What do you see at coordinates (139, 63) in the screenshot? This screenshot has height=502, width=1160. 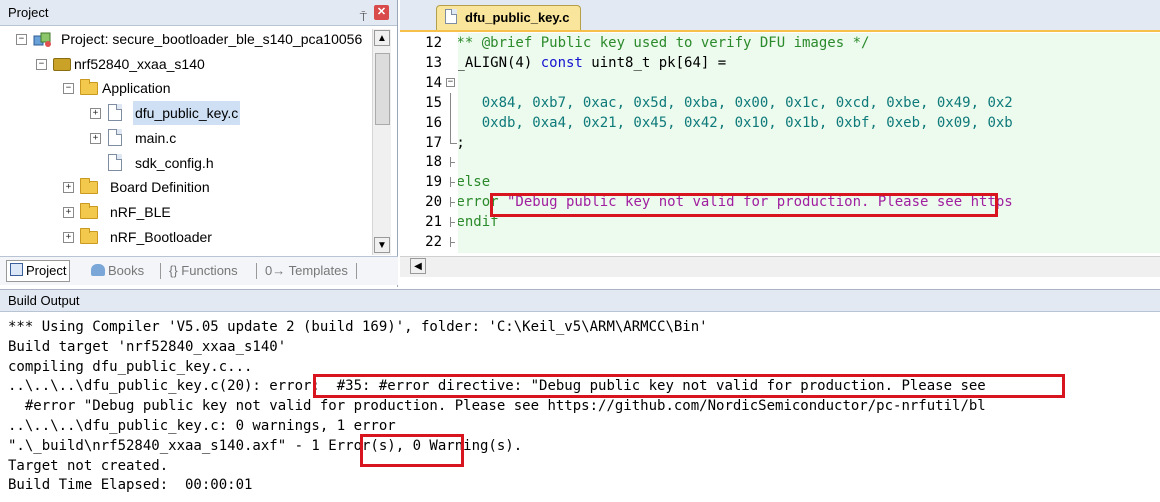 I see `tree-item-label: nrf52840_xxaa_s140` at bounding box center [139, 63].